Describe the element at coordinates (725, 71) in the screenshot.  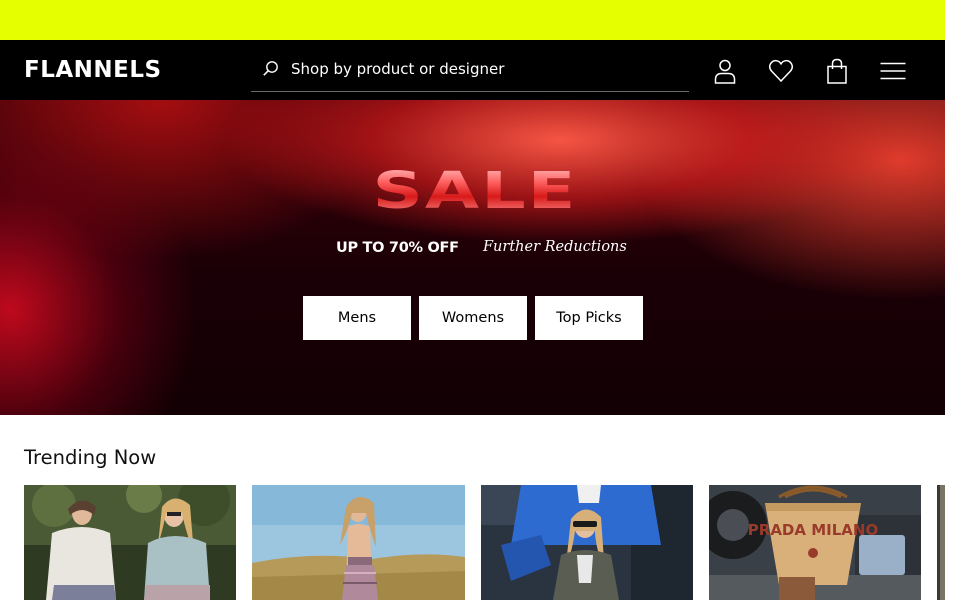
I see `account-icon` at that location.